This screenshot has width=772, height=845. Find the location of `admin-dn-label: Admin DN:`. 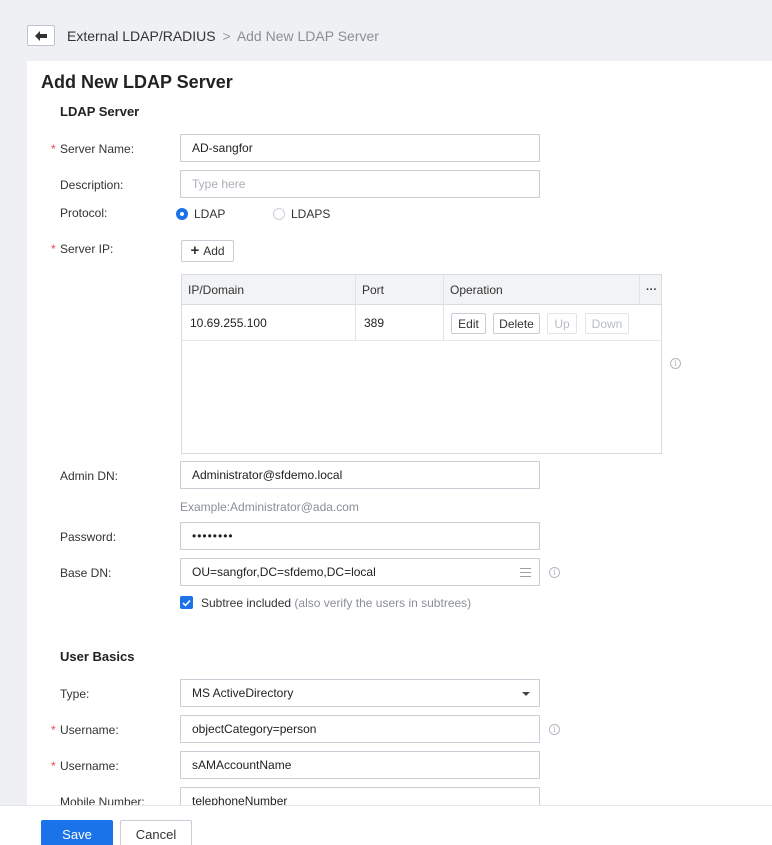

admin-dn-label: Admin DN: is located at coordinates (89, 476).